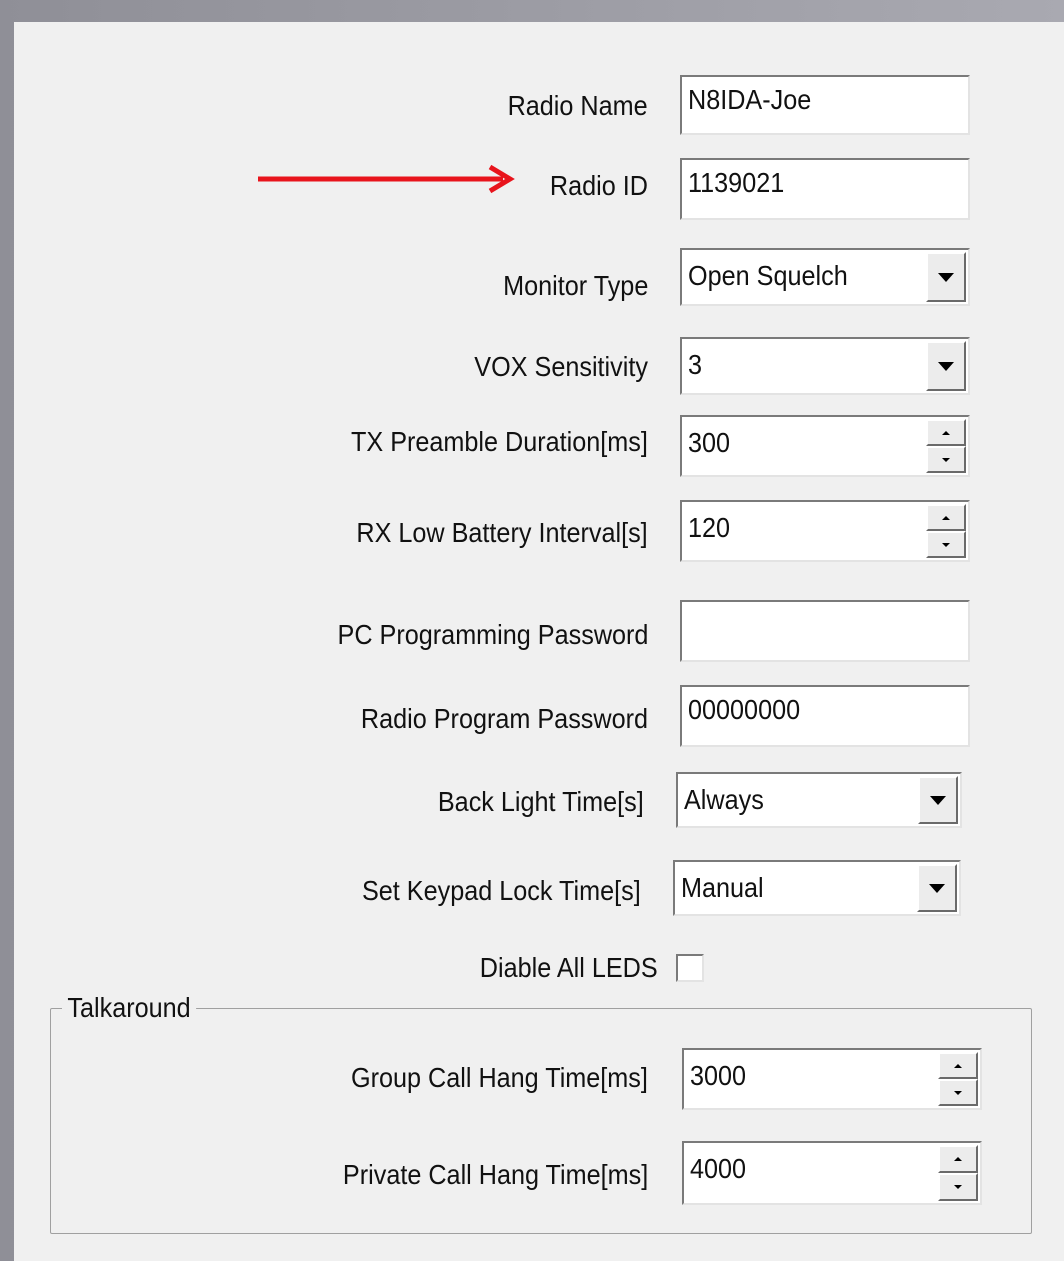  I want to click on group-call-spin-down, so click(958, 1092).